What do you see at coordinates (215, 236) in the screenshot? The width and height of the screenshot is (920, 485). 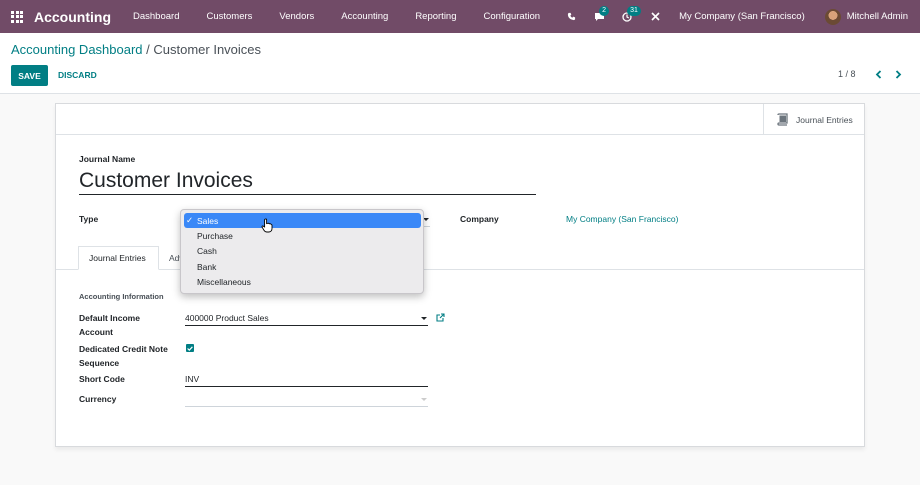 I see `type-option-purchase: Purchase` at bounding box center [215, 236].